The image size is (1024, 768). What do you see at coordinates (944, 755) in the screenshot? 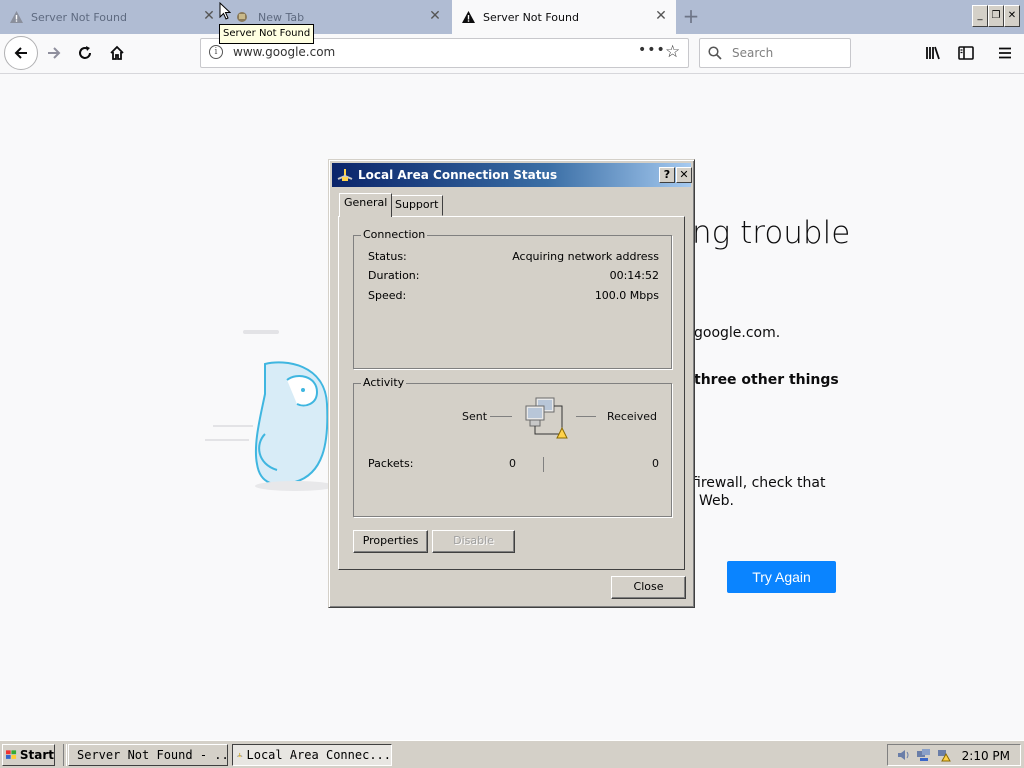
I see `network-status-tray-icon` at bounding box center [944, 755].